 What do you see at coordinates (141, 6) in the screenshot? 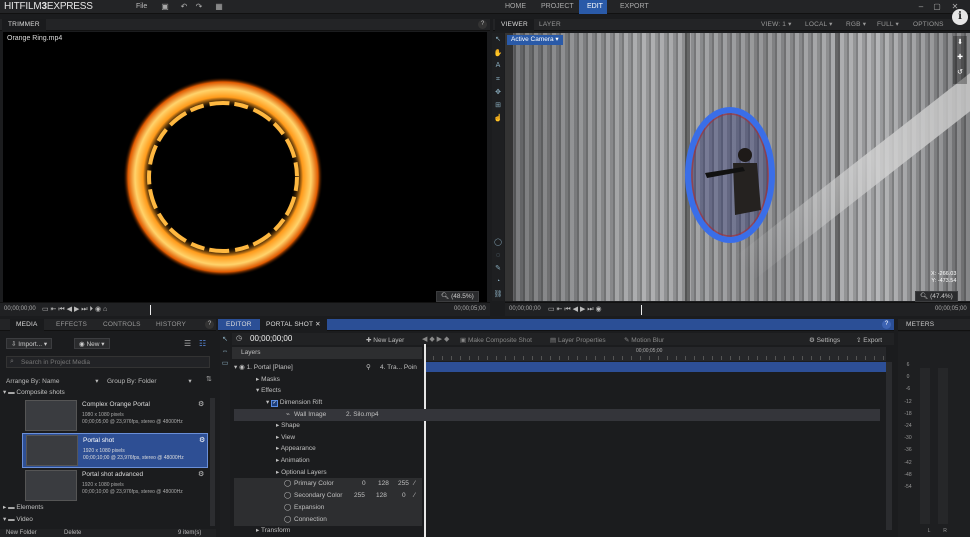
I see `file-menu: File` at bounding box center [141, 6].